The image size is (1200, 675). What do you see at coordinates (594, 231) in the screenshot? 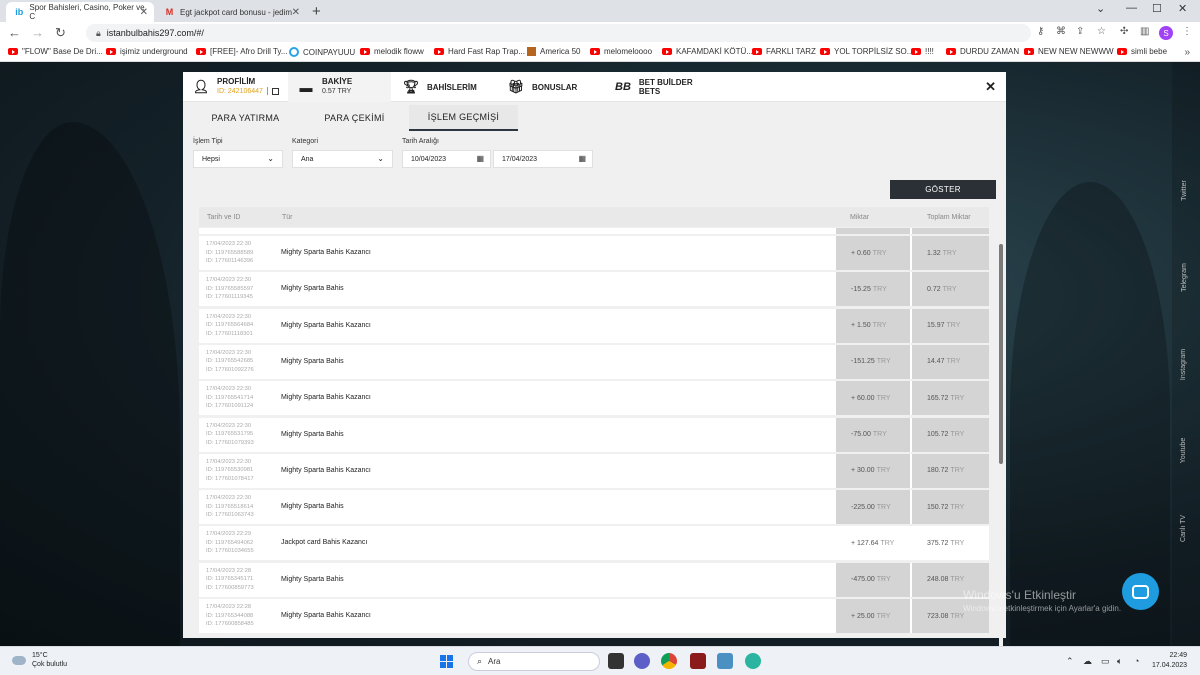
I see `table-row` at bounding box center [594, 231].